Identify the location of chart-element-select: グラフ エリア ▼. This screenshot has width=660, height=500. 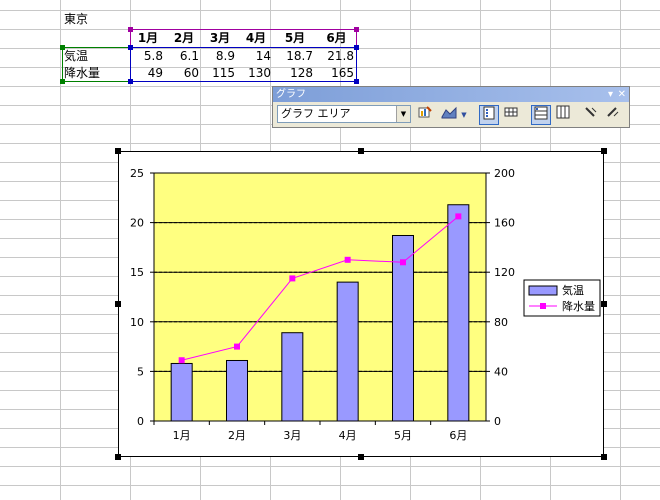
(344, 114).